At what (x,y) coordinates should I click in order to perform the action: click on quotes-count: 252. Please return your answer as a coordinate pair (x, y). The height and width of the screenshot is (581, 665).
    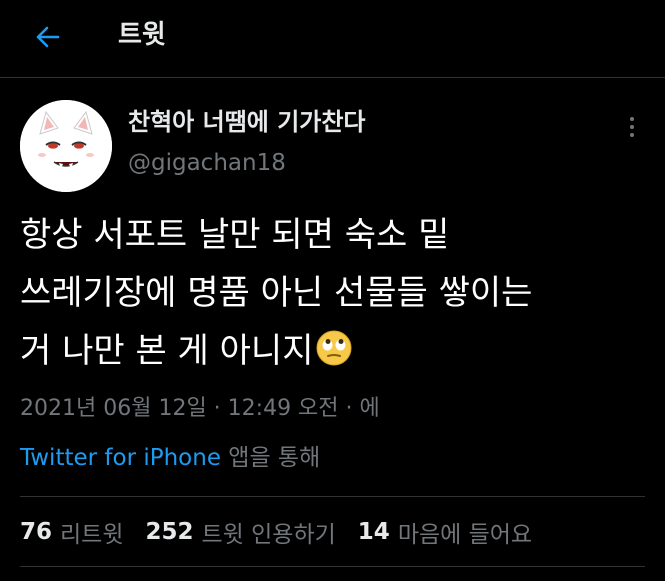
    Looking at the image, I should click on (169, 532).